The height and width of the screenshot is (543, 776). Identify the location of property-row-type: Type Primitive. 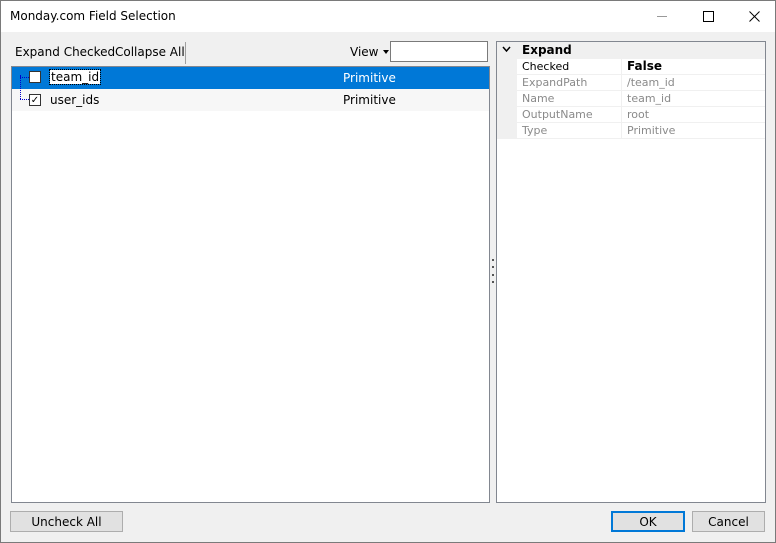
(631, 131).